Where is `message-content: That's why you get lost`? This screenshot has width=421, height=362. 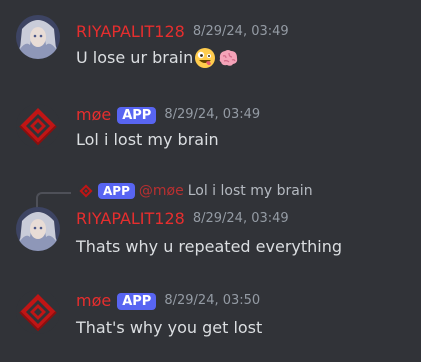 message-content: That's why you get lost is located at coordinates (169, 328).